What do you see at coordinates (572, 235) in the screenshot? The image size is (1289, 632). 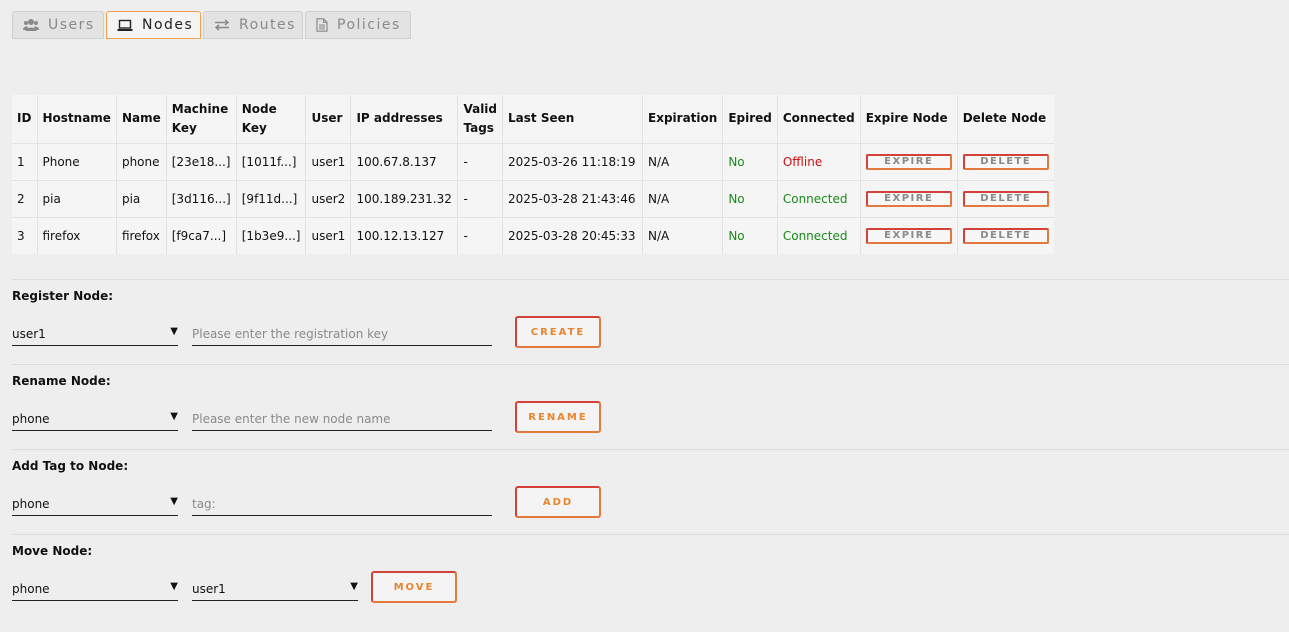 I see `cell-last-seen: 2025-03-28 20:45:33` at bounding box center [572, 235].